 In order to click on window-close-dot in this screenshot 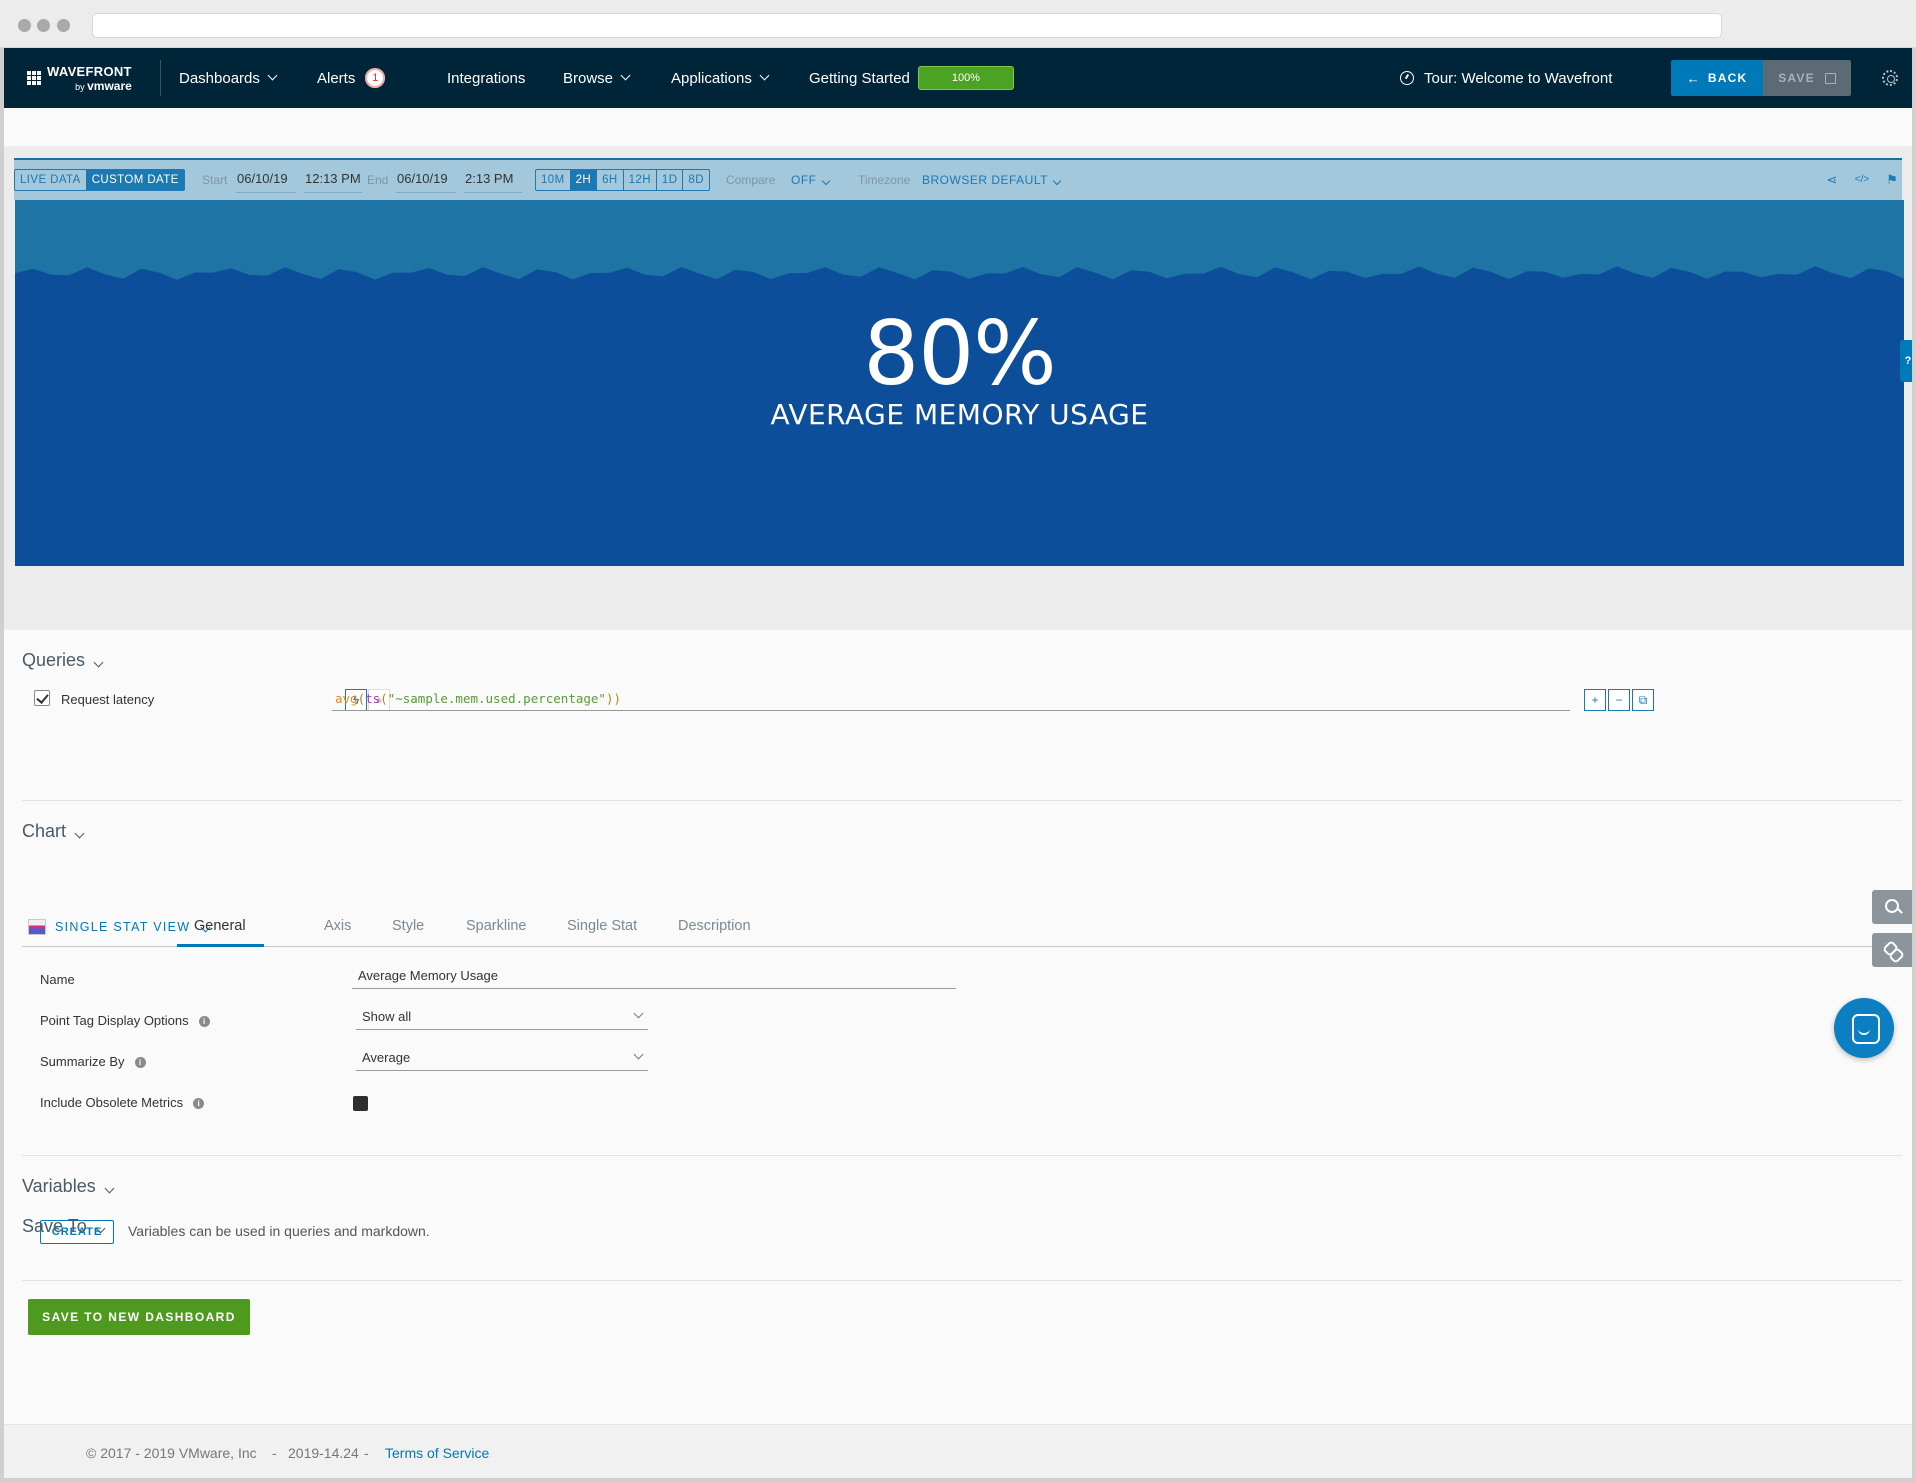, I will do `click(24, 25)`.